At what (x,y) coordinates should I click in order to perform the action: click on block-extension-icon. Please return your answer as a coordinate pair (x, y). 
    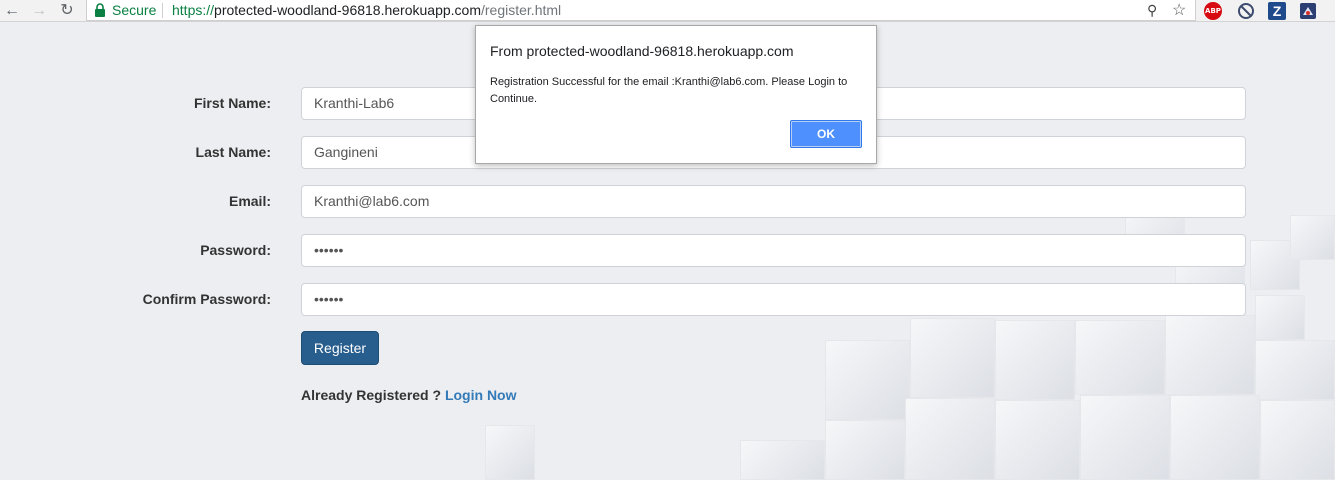
    Looking at the image, I should click on (1246, 11).